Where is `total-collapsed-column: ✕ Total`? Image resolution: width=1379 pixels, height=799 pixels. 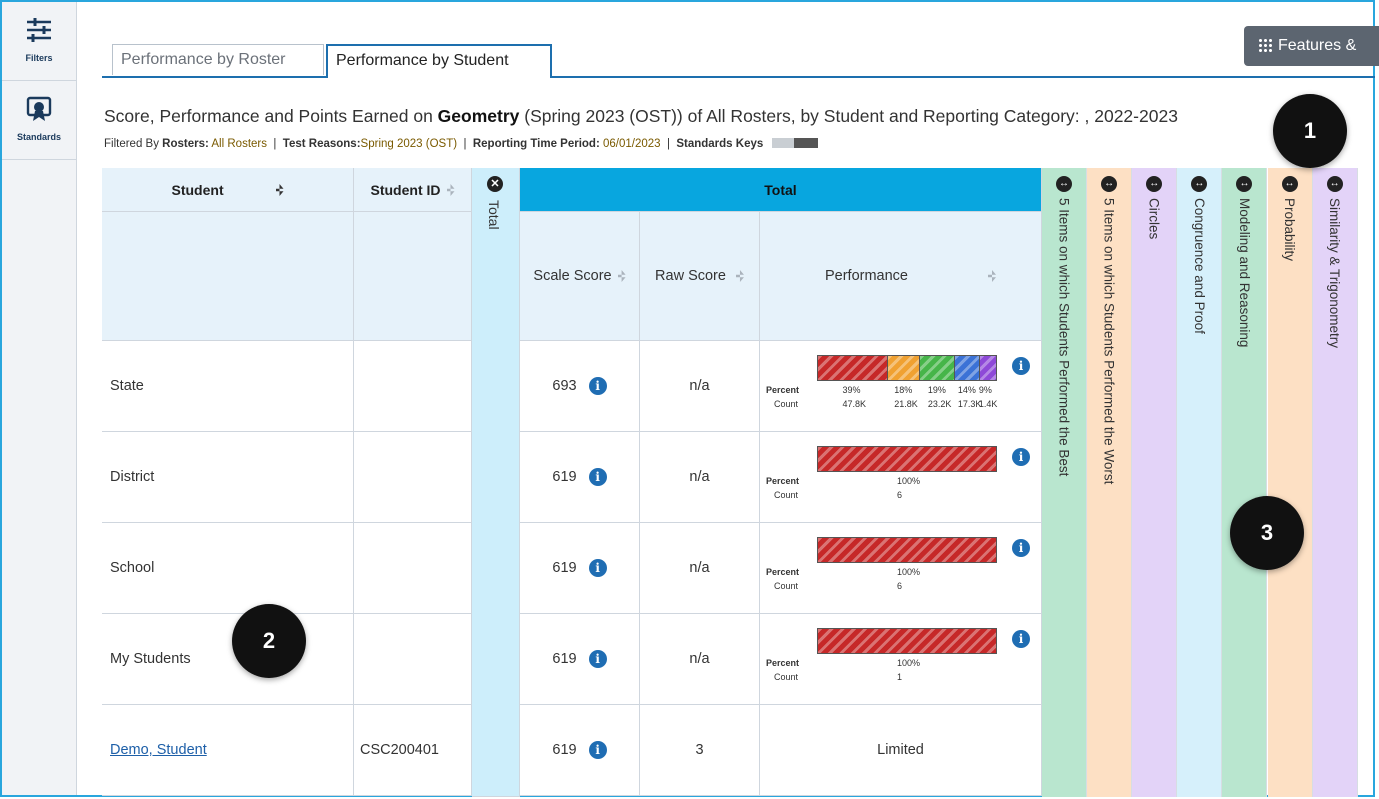
total-collapsed-column: ✕ Total is located at coordinates (496, 482).